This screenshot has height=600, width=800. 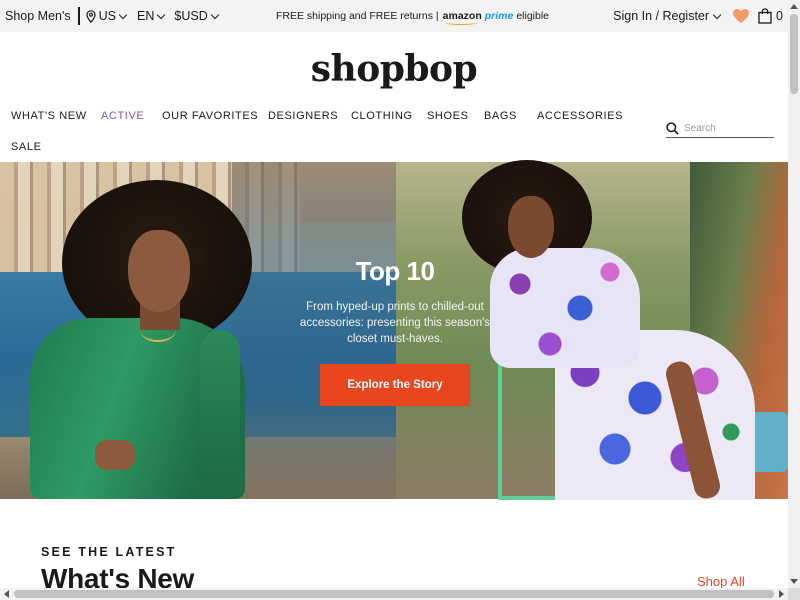 What do you see at coordinates (794, 581) in the screenshot?
I see `scroll-down-arrow-icon` at bounding box center [794, 581].